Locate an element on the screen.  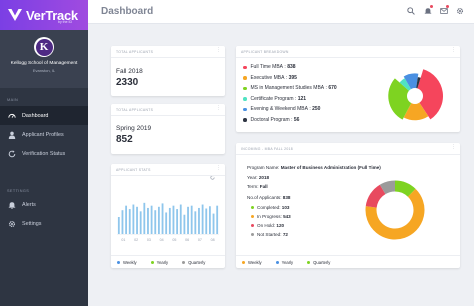
term-label: Term: is located at coordinates (253, 186).